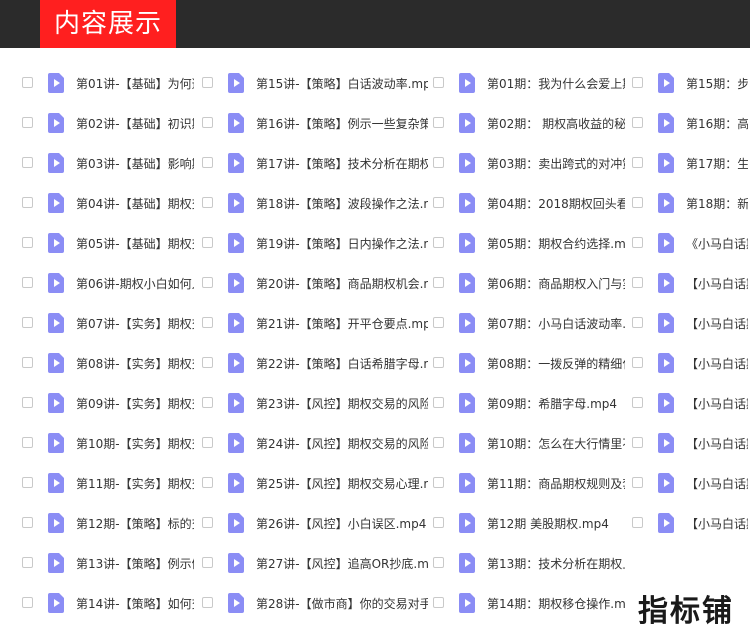  I want to click on file-item: 第22讲-【策略】白话希腊字母.mp4, so click(316, 364).